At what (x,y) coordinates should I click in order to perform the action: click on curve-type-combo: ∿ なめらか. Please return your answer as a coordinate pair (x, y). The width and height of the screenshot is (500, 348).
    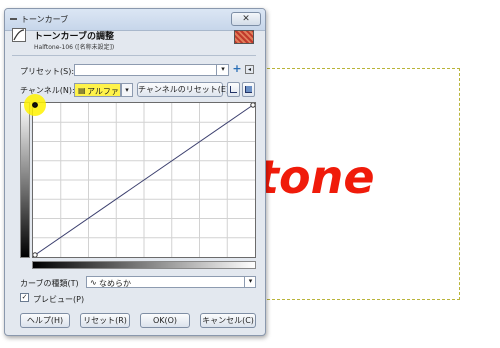
    Looking at the image, I should click on (171, 282).